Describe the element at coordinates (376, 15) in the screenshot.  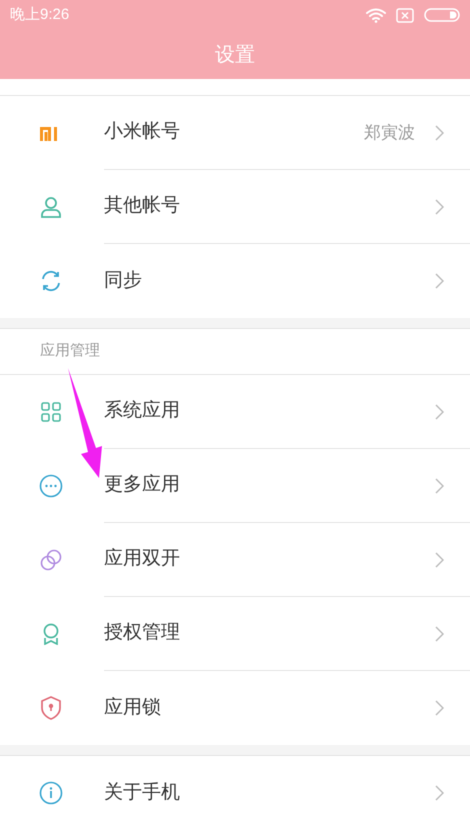
I see `wifi-icon` at that location.